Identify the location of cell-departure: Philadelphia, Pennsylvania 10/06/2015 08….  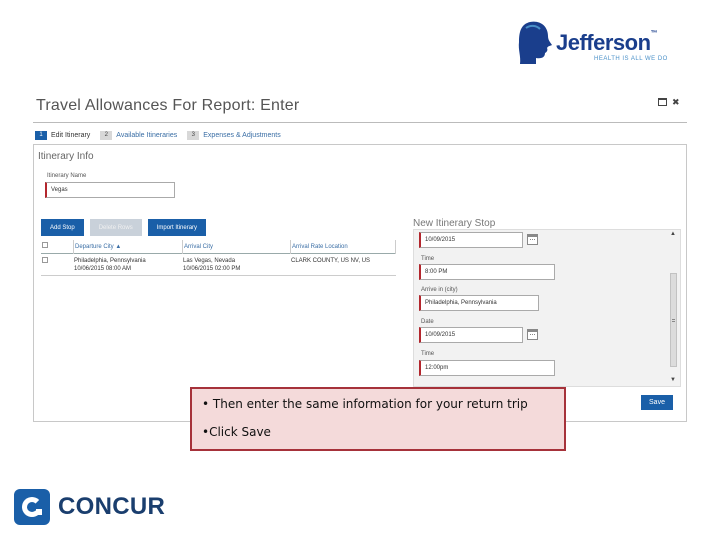
(110, 265).